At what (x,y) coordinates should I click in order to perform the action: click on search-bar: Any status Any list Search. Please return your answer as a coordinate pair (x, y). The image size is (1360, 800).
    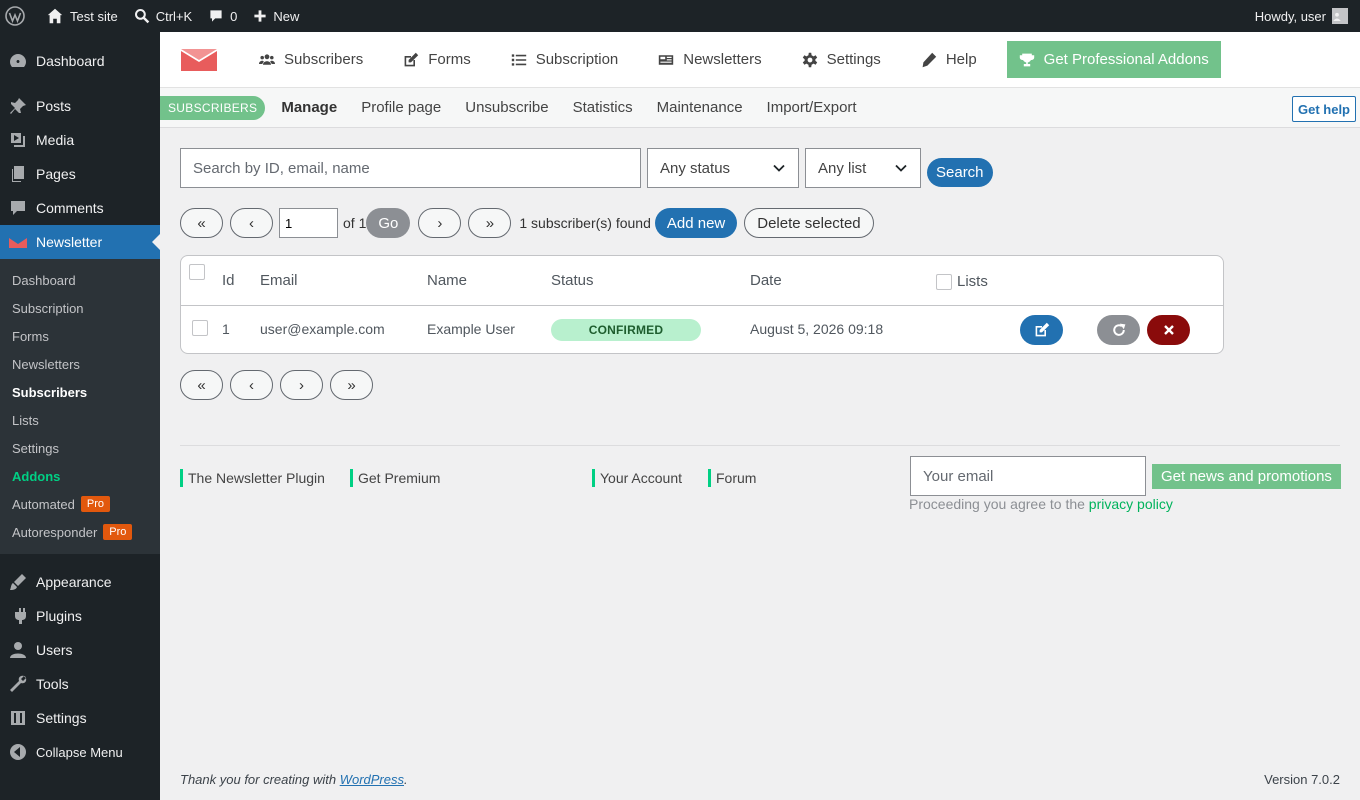
    Looking at the image, I should click on (586, 168).